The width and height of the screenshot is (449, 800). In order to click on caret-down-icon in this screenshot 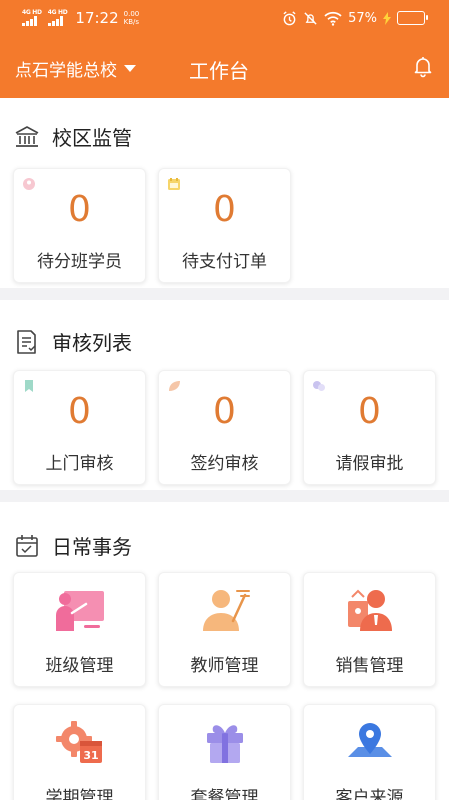, I will do `click(130, 68)`.